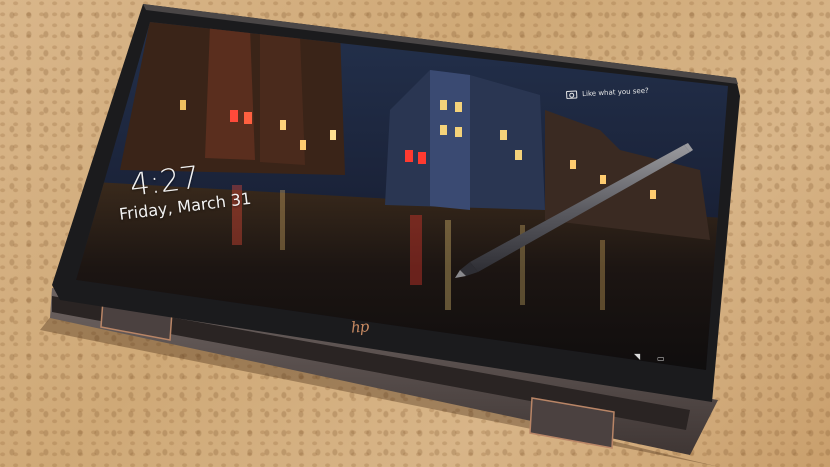 The width and height of the screenshot is (830, 467). I want to click on battery-icon: ▭, so click(661, 358).